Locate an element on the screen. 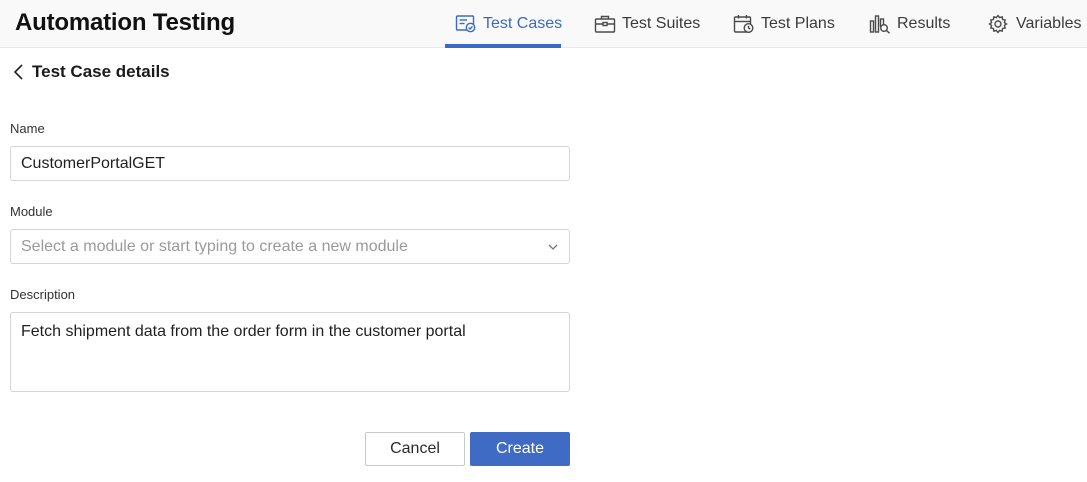 The image size is (1087, 482). tab-results: Results is located at coordinates (909, 24).